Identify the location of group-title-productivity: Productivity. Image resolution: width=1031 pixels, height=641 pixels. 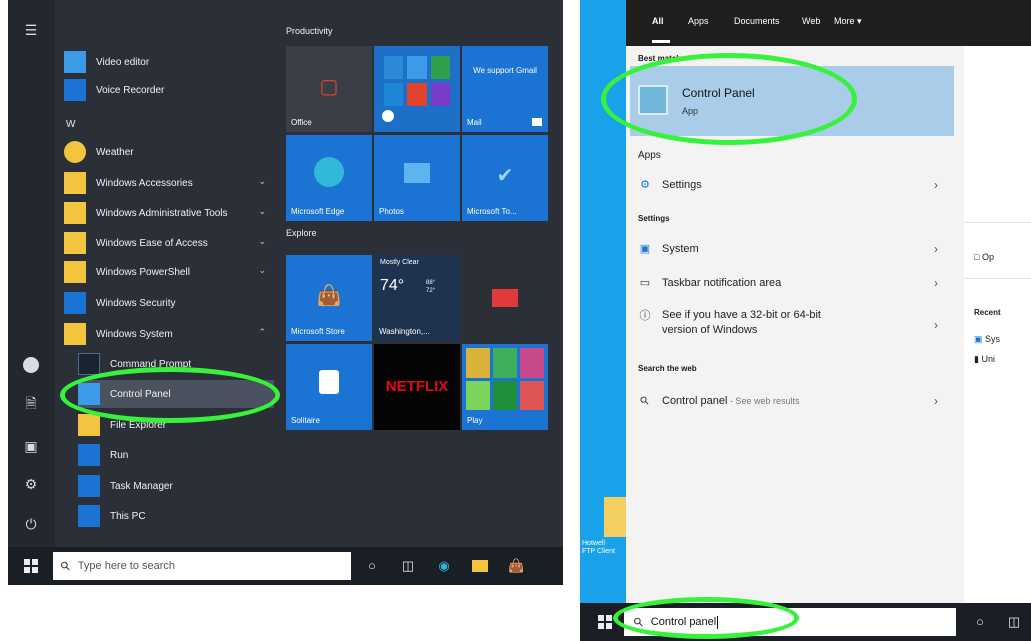
(309, 31).